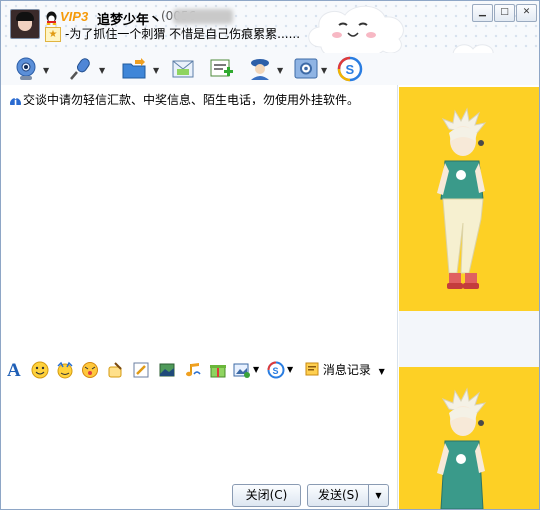 This screenshot has height=510, width=540. Describe the element at coordinates (397, 297) in the screenshot. I see `panel-divider` at that location.